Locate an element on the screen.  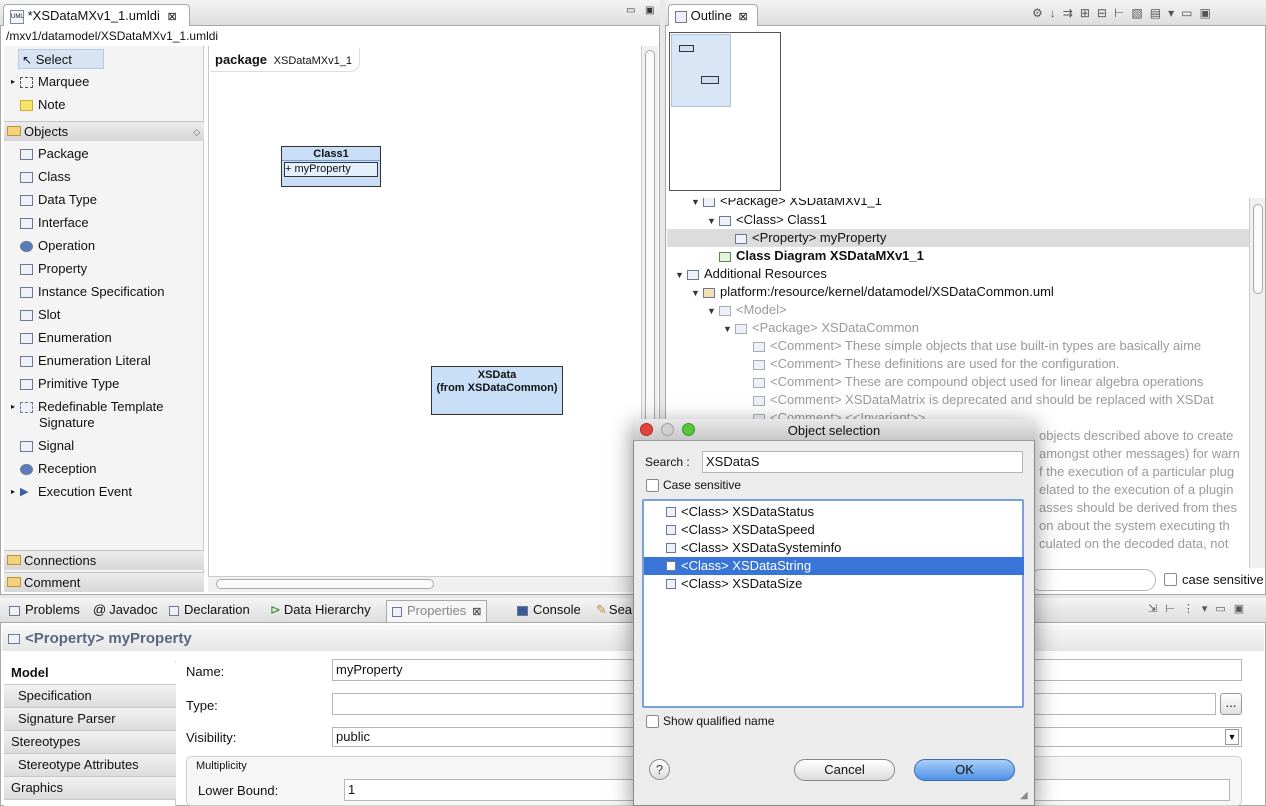
template-icon is located at coordinates (26, 408).